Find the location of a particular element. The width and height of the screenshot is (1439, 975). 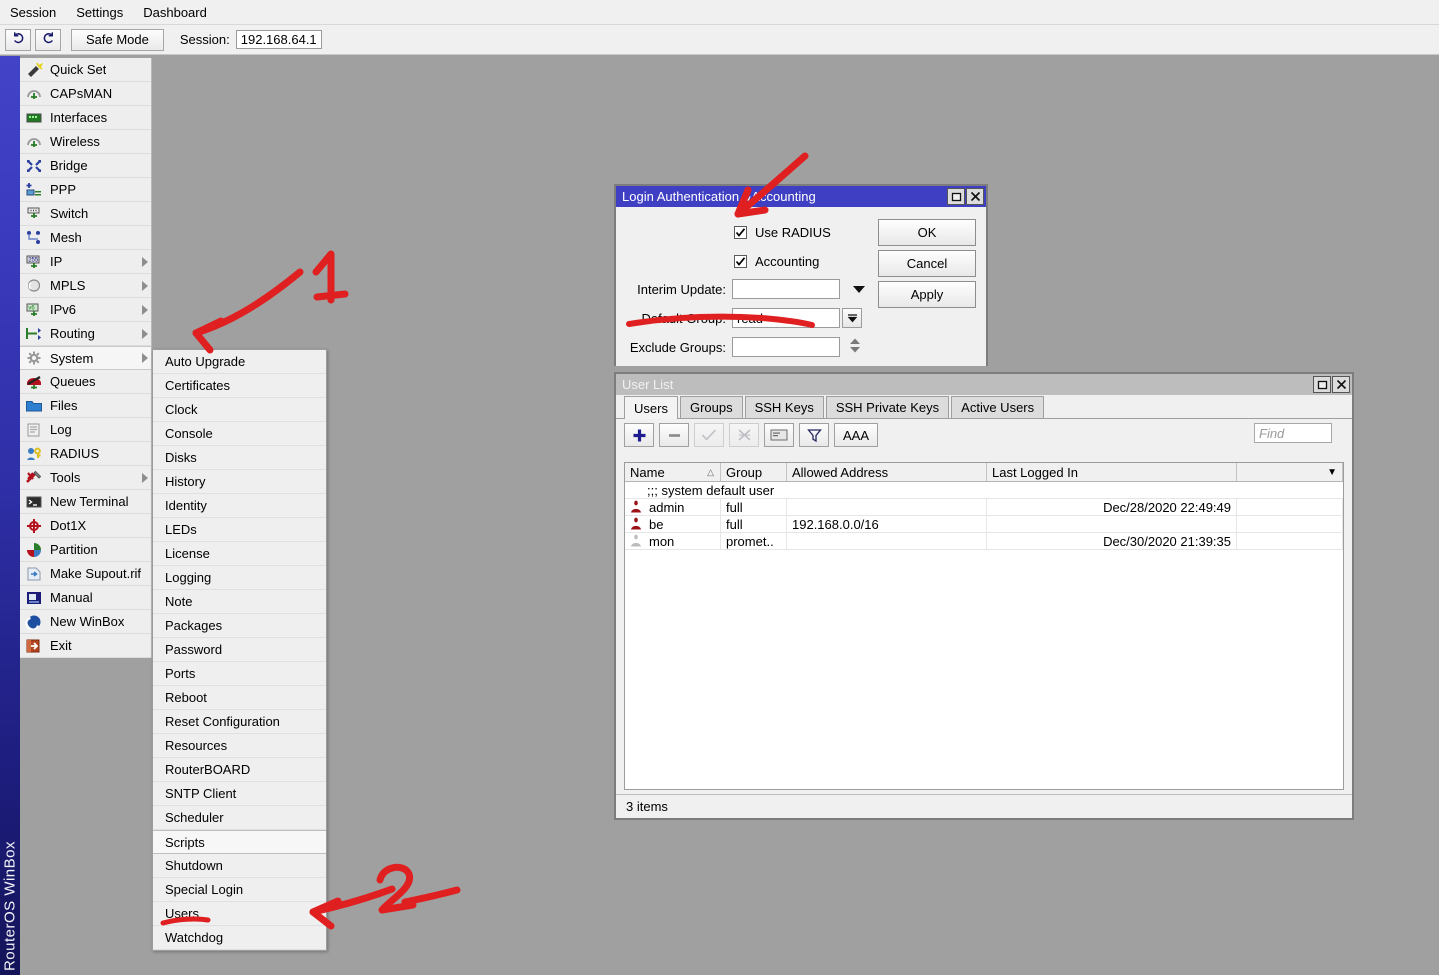

redo-button is located at coordinates (48, 39).